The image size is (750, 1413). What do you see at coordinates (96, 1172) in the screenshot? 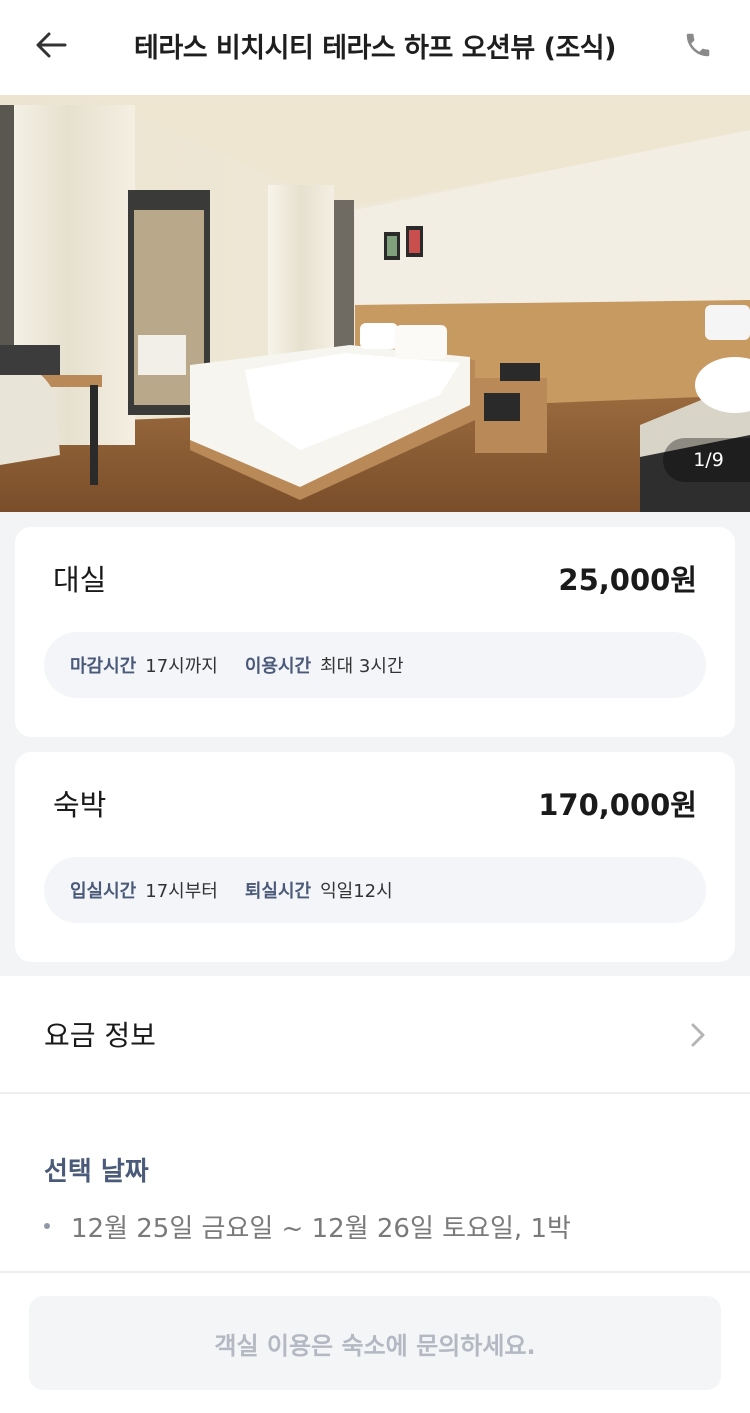
I see `selected-date-title: 선택 날짜` at bounding box center [96, 1172].